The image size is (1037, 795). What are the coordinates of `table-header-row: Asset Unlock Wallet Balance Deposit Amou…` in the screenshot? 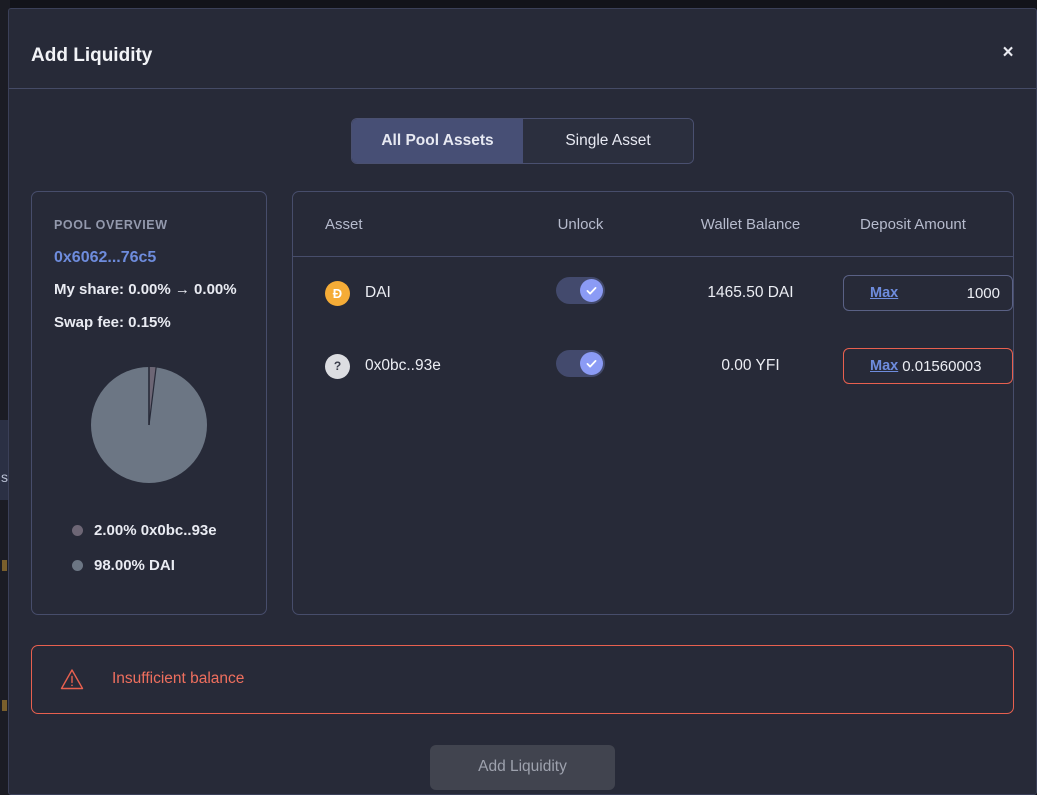 It's located at (653, 224).